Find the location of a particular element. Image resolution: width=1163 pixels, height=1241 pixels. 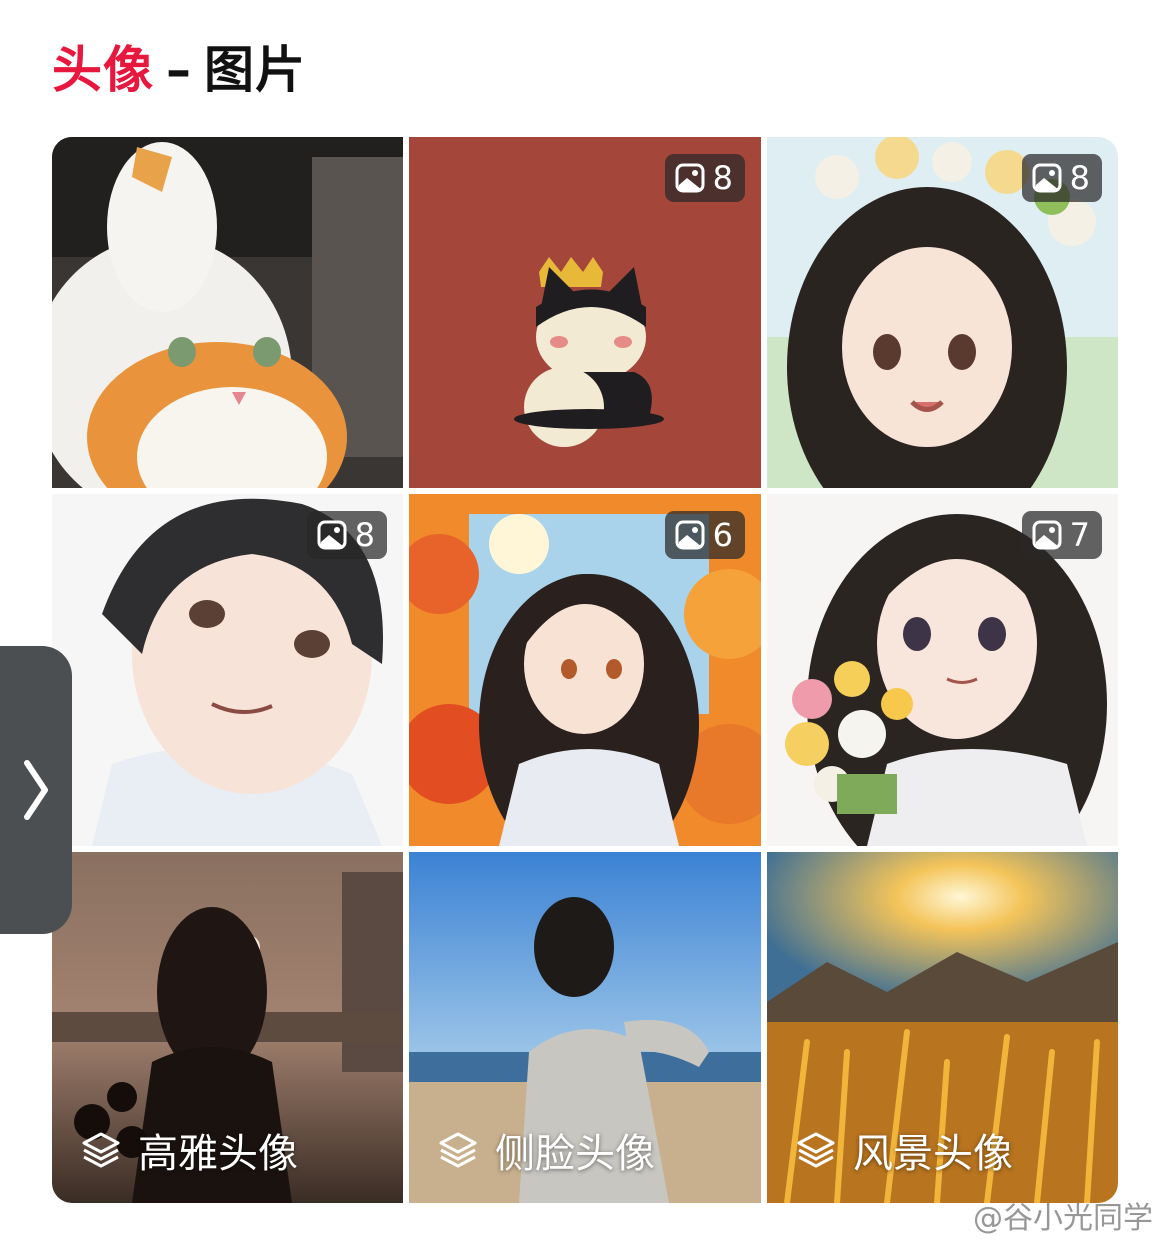

category-caption: 高雅头像 is located at coordinates (189, 1150).